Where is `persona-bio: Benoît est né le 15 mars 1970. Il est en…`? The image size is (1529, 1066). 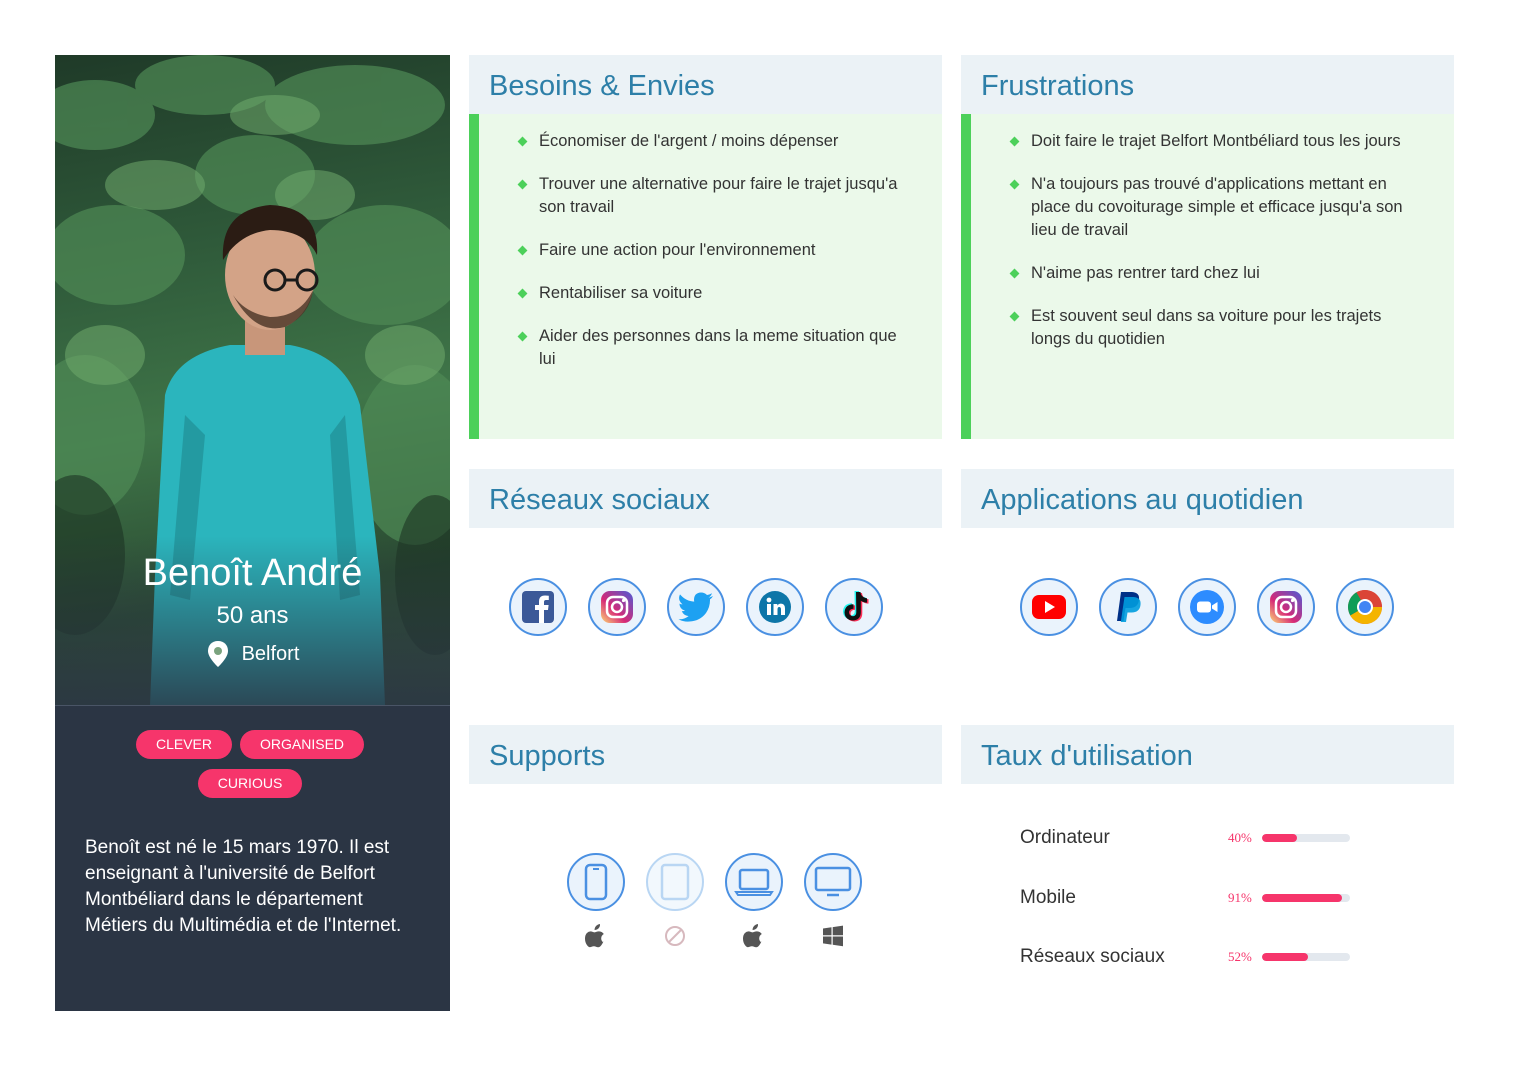 persona-bio: Benoît est né le 15 mars 1970. Il est en… is located at coordinates (243, 886).